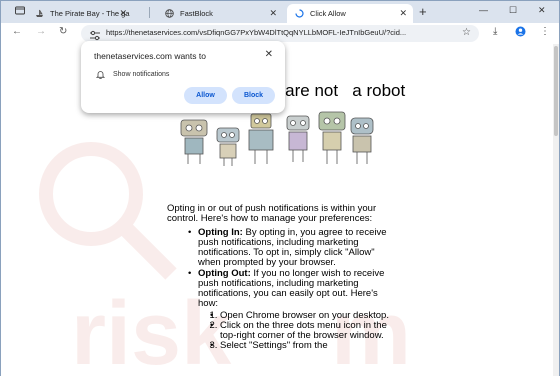 The height and width of the screenshot is (376, 560). I want to click on permission-row: Show notifications, so click(132, 74).